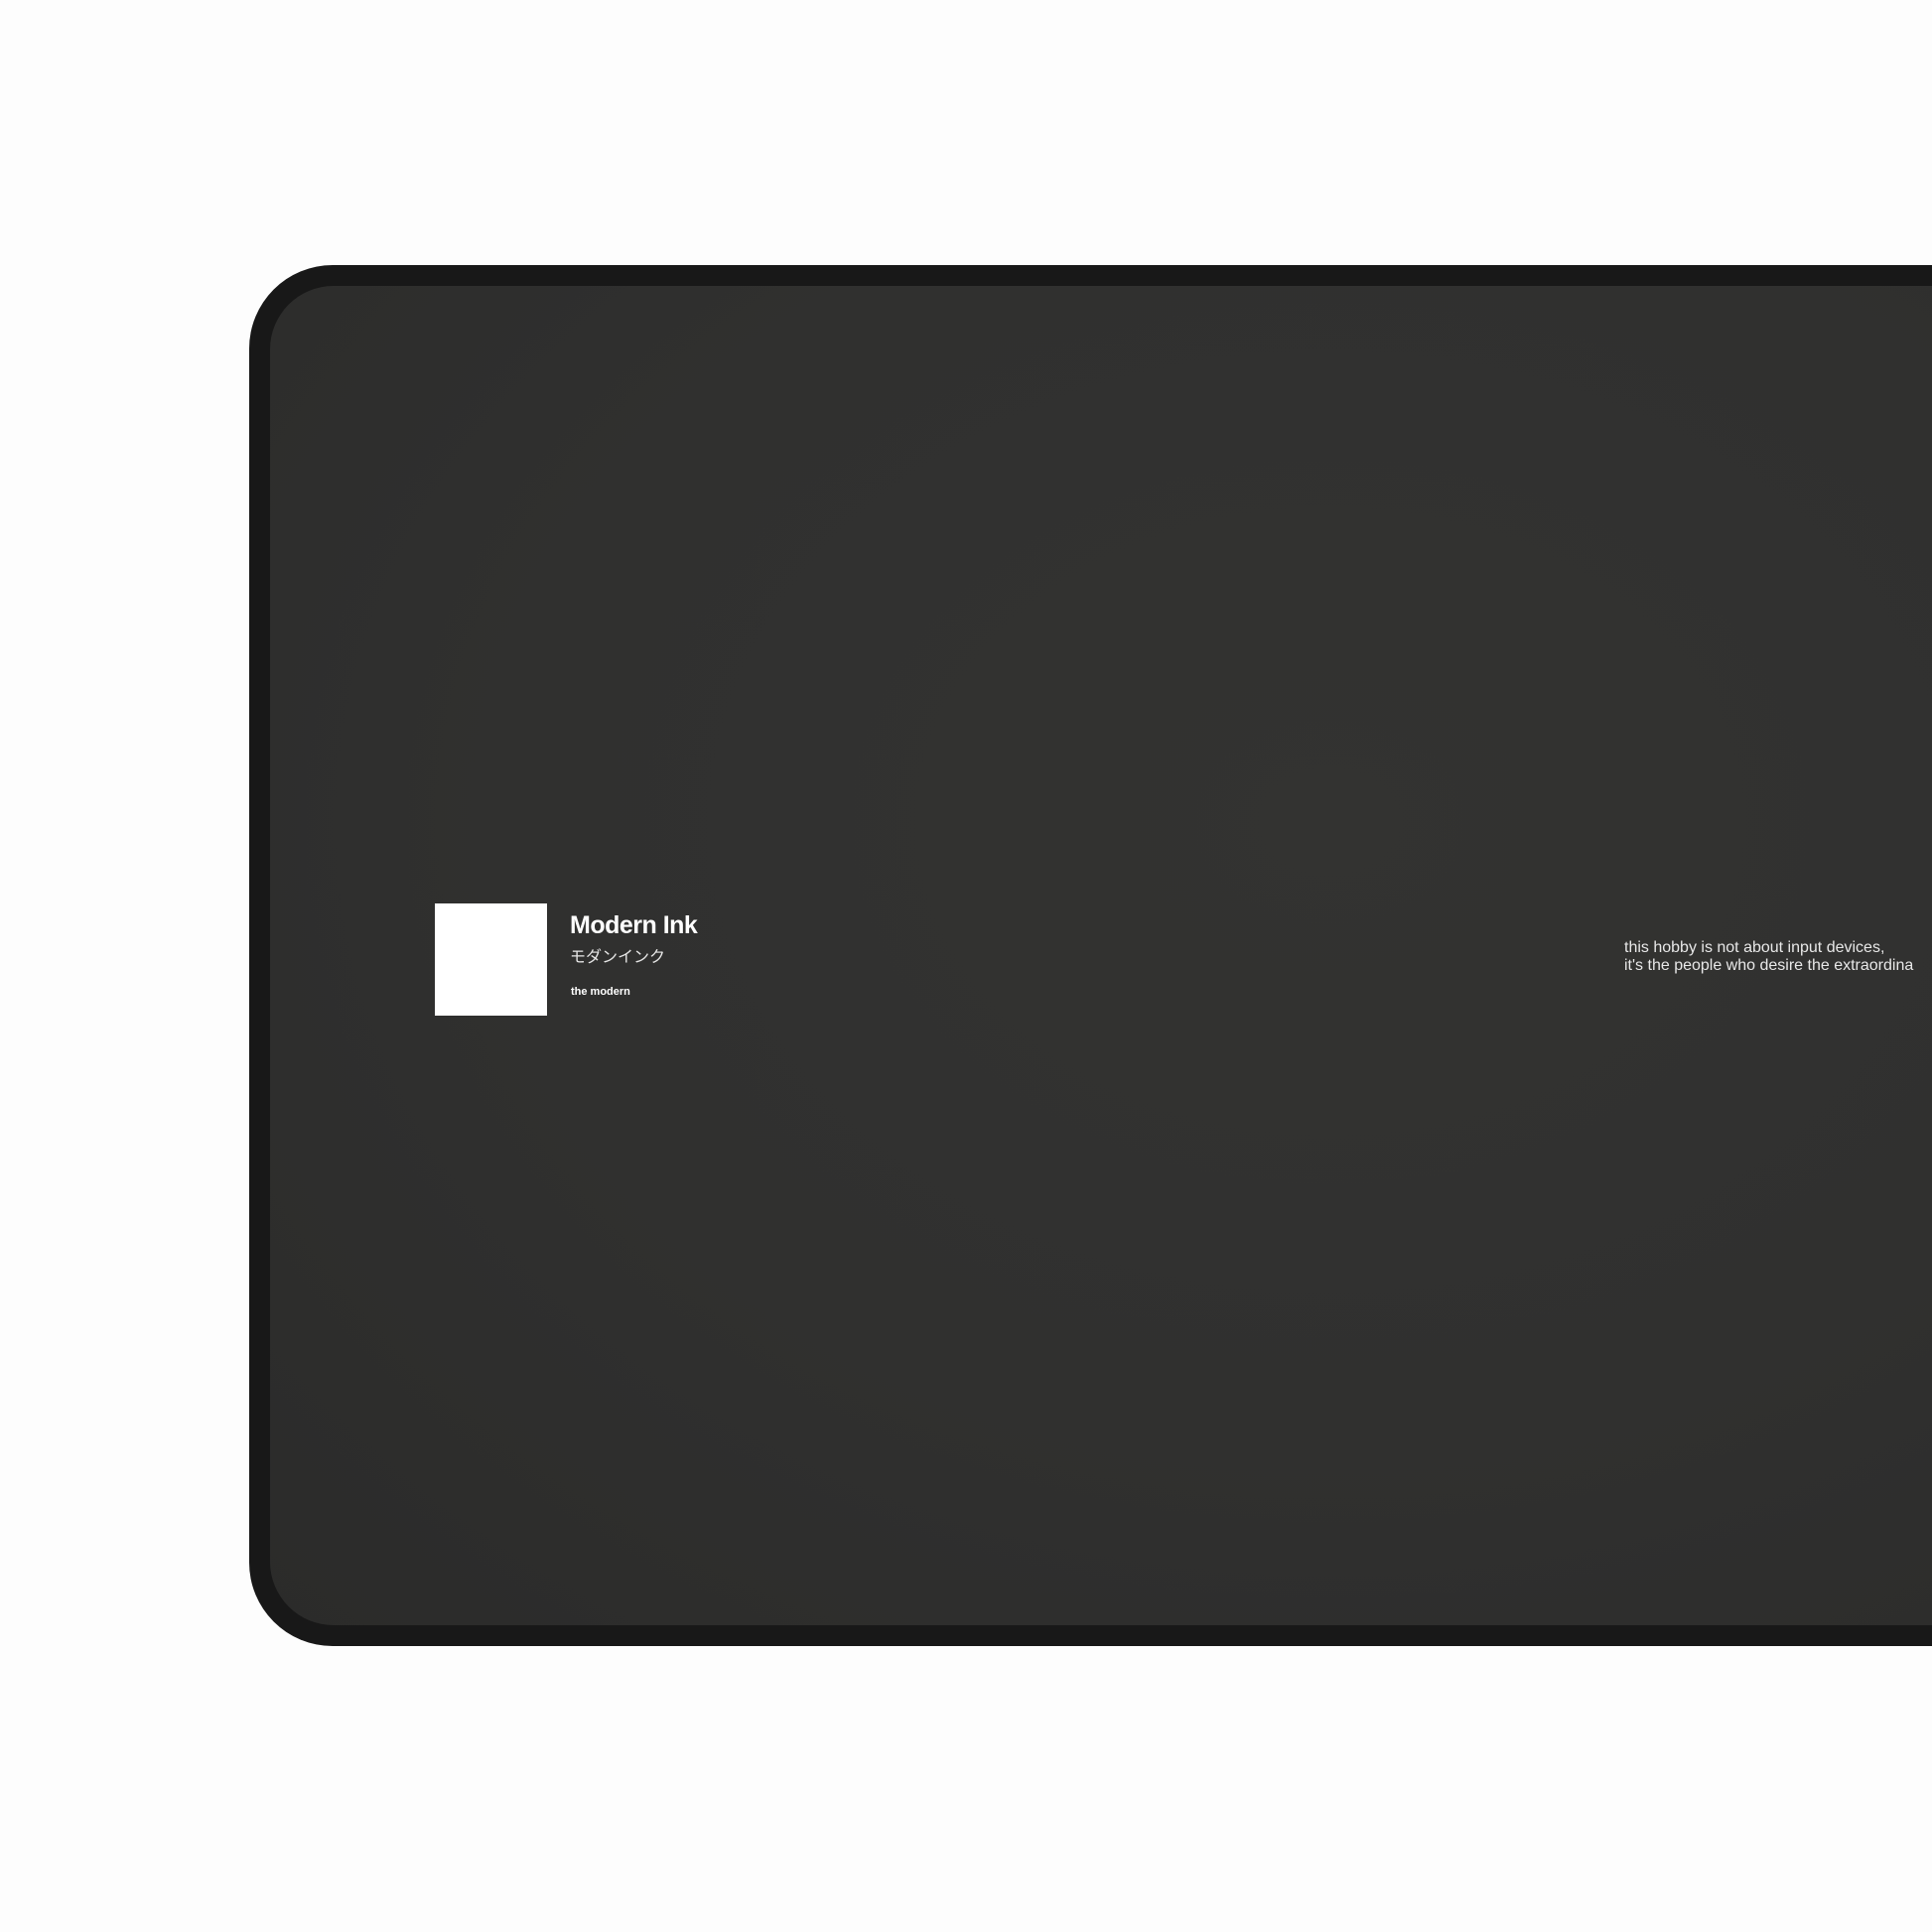 Image resolution: width=1932 pixels, height=1932 pixels. Describe the element at coordinates (491, 959) in the screenshot. I see `brand-logo-square` at that location.